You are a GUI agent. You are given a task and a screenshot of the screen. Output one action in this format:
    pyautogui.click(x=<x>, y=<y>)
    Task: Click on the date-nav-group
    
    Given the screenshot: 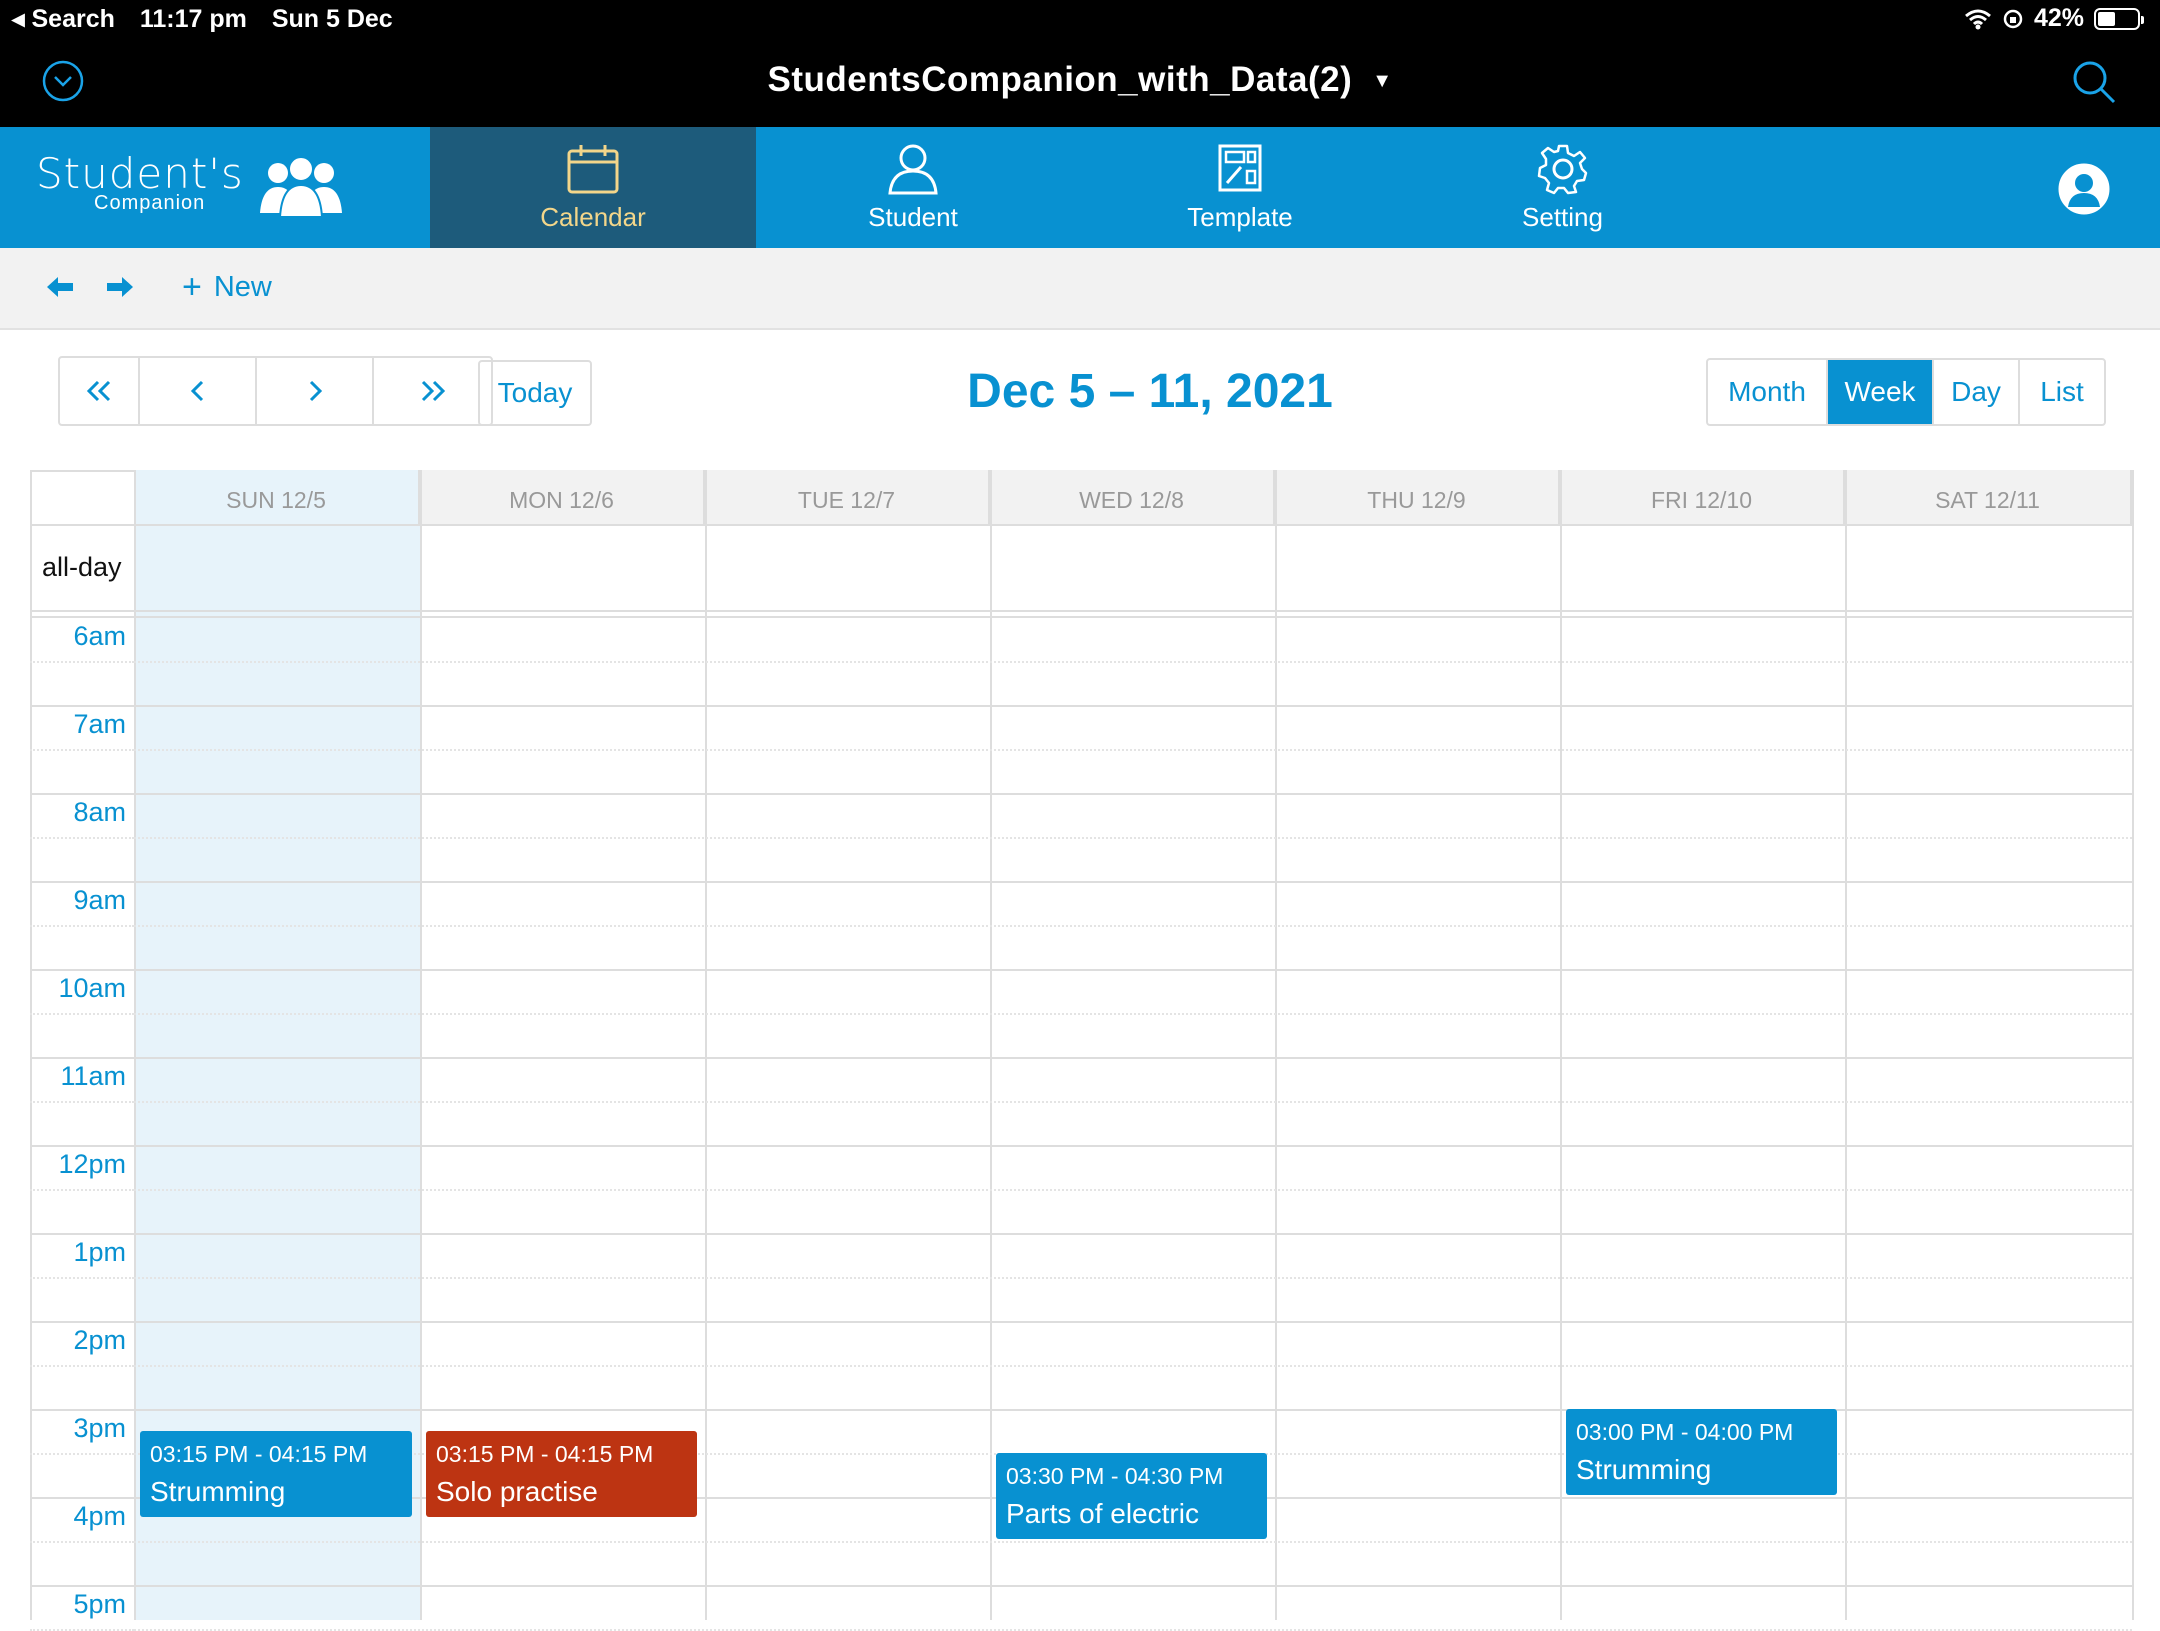 What is the action you would take?
    pyautogui.click(x=275, y=391)
    